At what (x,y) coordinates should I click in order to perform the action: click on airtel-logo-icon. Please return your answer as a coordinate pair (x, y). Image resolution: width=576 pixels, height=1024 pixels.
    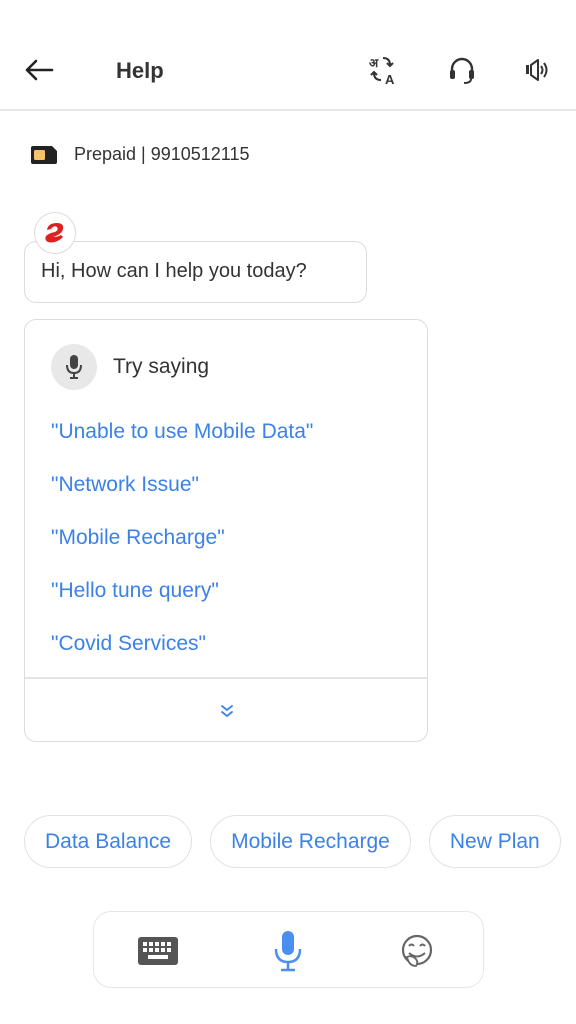
    Looking at the image, I should click on (54, 233).